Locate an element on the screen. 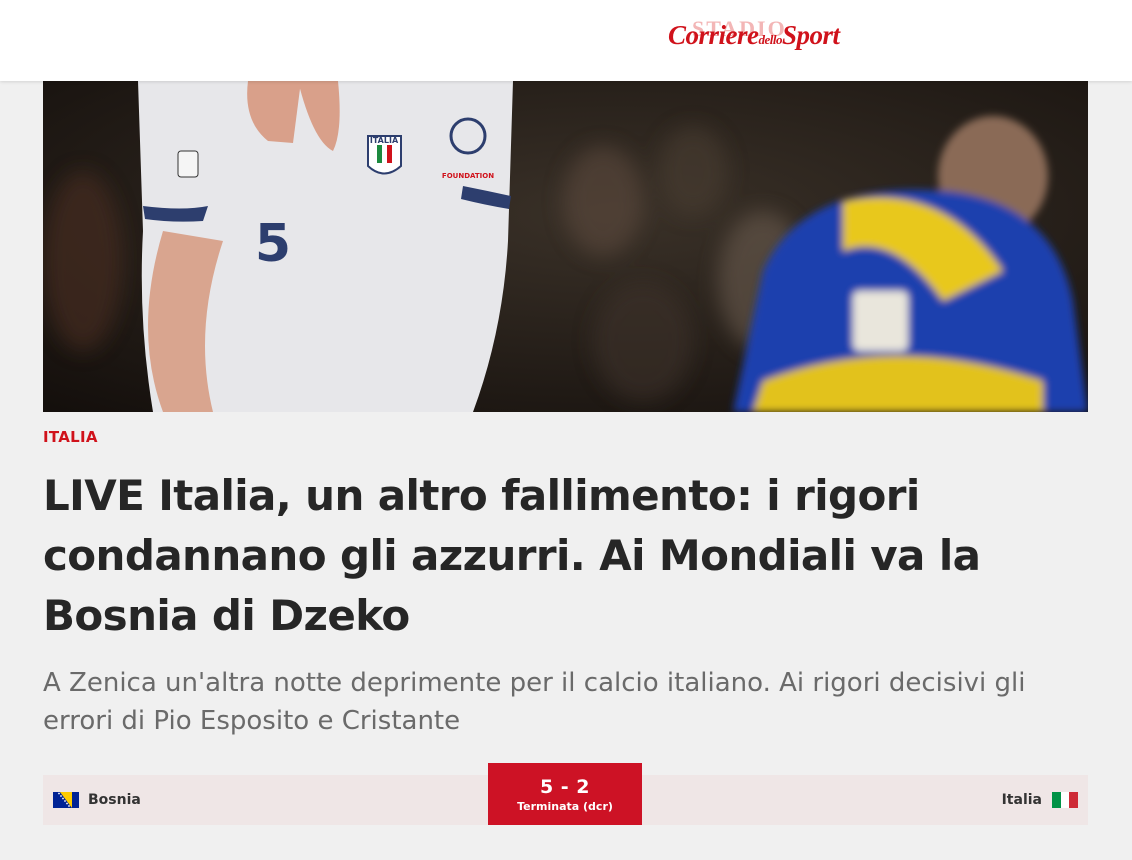 Image resolution: width=1132 pixels, height=860 pixels. logo-word-sport: Sport is located at coordinates (811, 35).